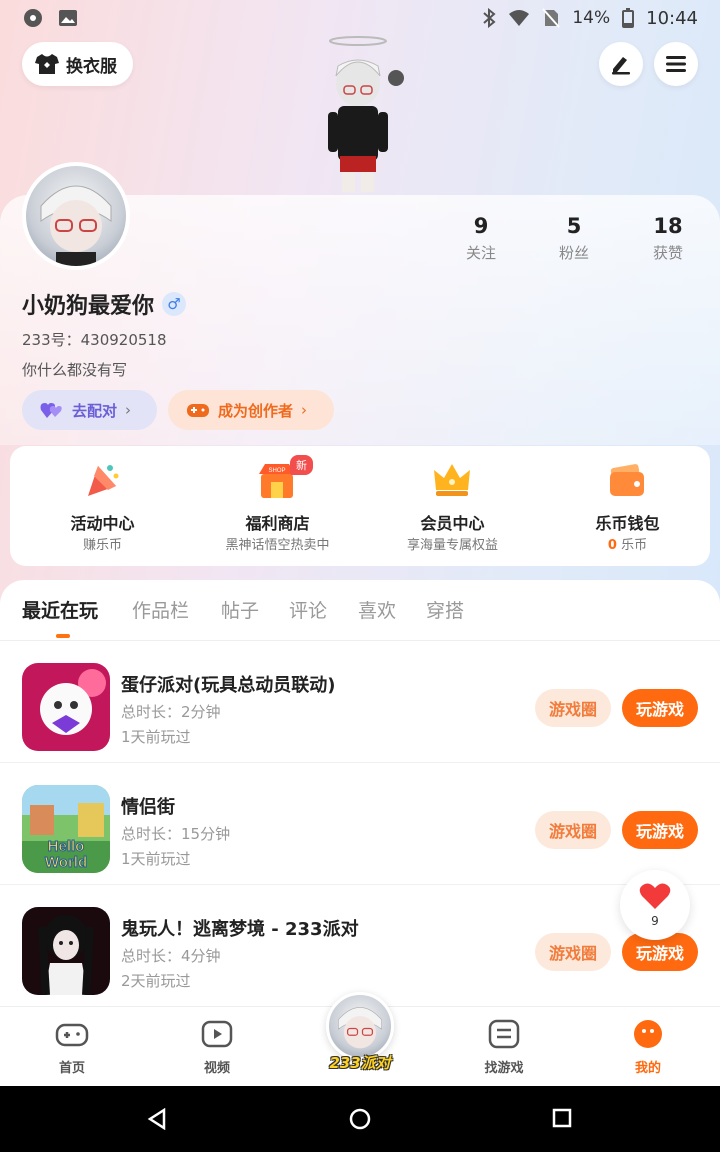  I want to click on menu-button, so click(676, 64).